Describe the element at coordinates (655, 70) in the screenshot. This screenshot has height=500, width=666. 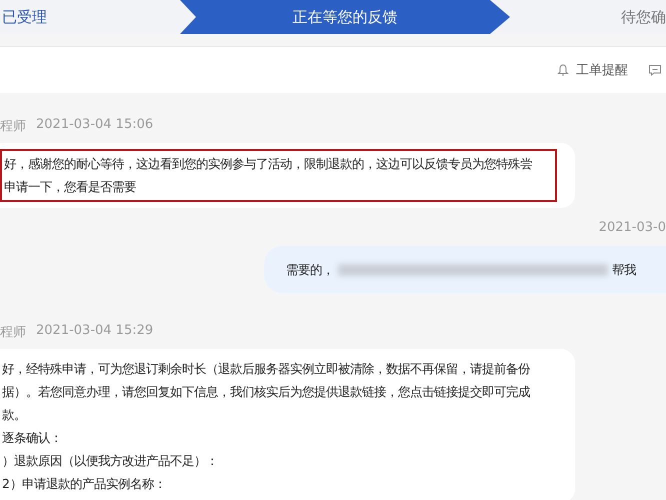
I see `comment-icon` at that location.